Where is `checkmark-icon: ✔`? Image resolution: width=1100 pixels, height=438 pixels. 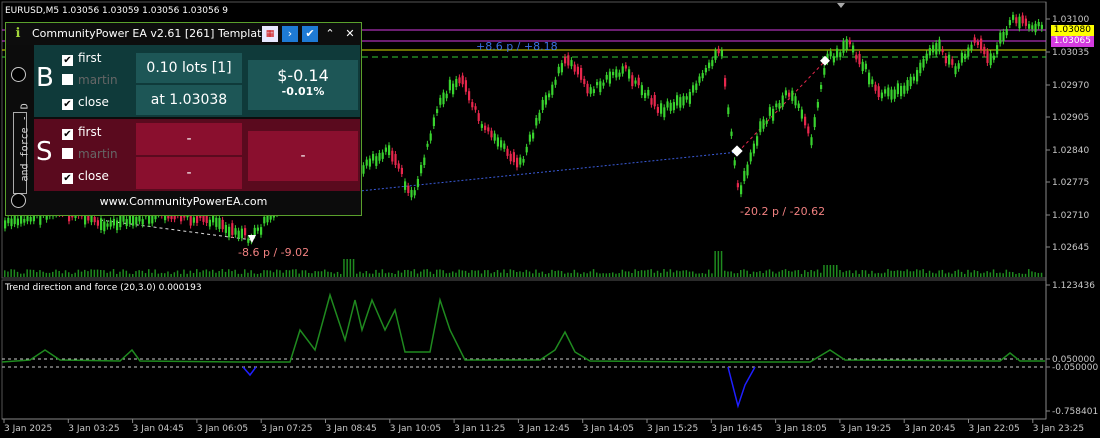
checkmark-icon: ✔ is located at coordinates (310, 34).